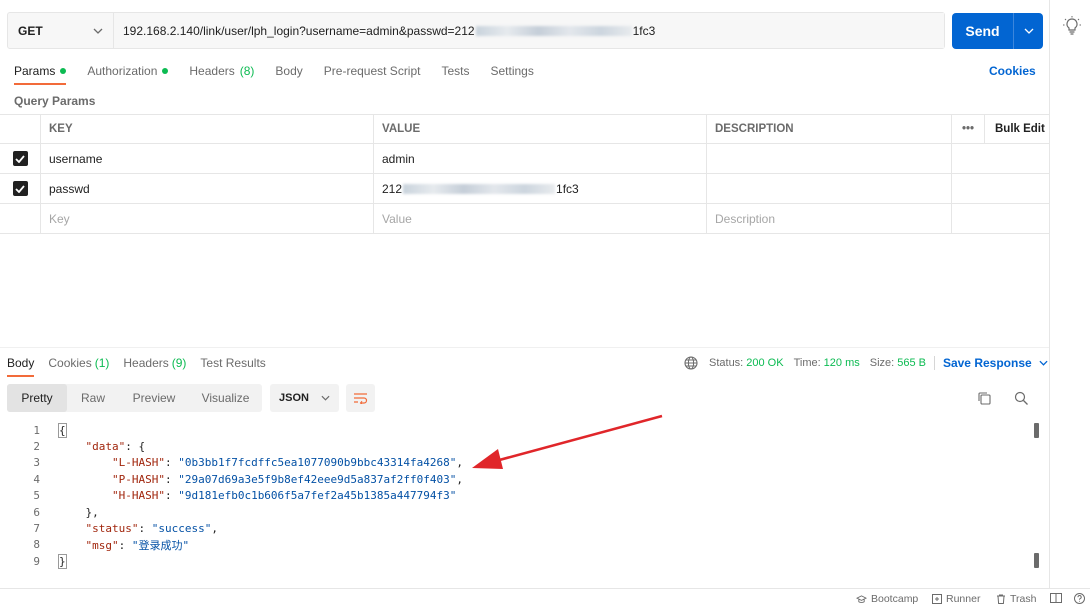 The height and width of the screenshot is (604, 1090). What do you see at coordinates (304, 398) in the screenshot?
I see `format-select: JSON` at bounding box center [304, 398].